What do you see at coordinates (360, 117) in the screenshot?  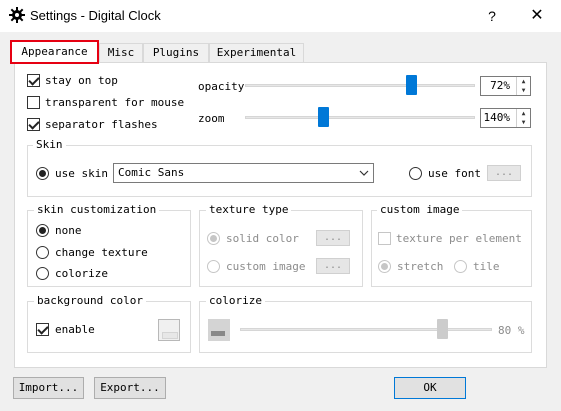 I see `zoom-track` at bounding box center [360, 117].